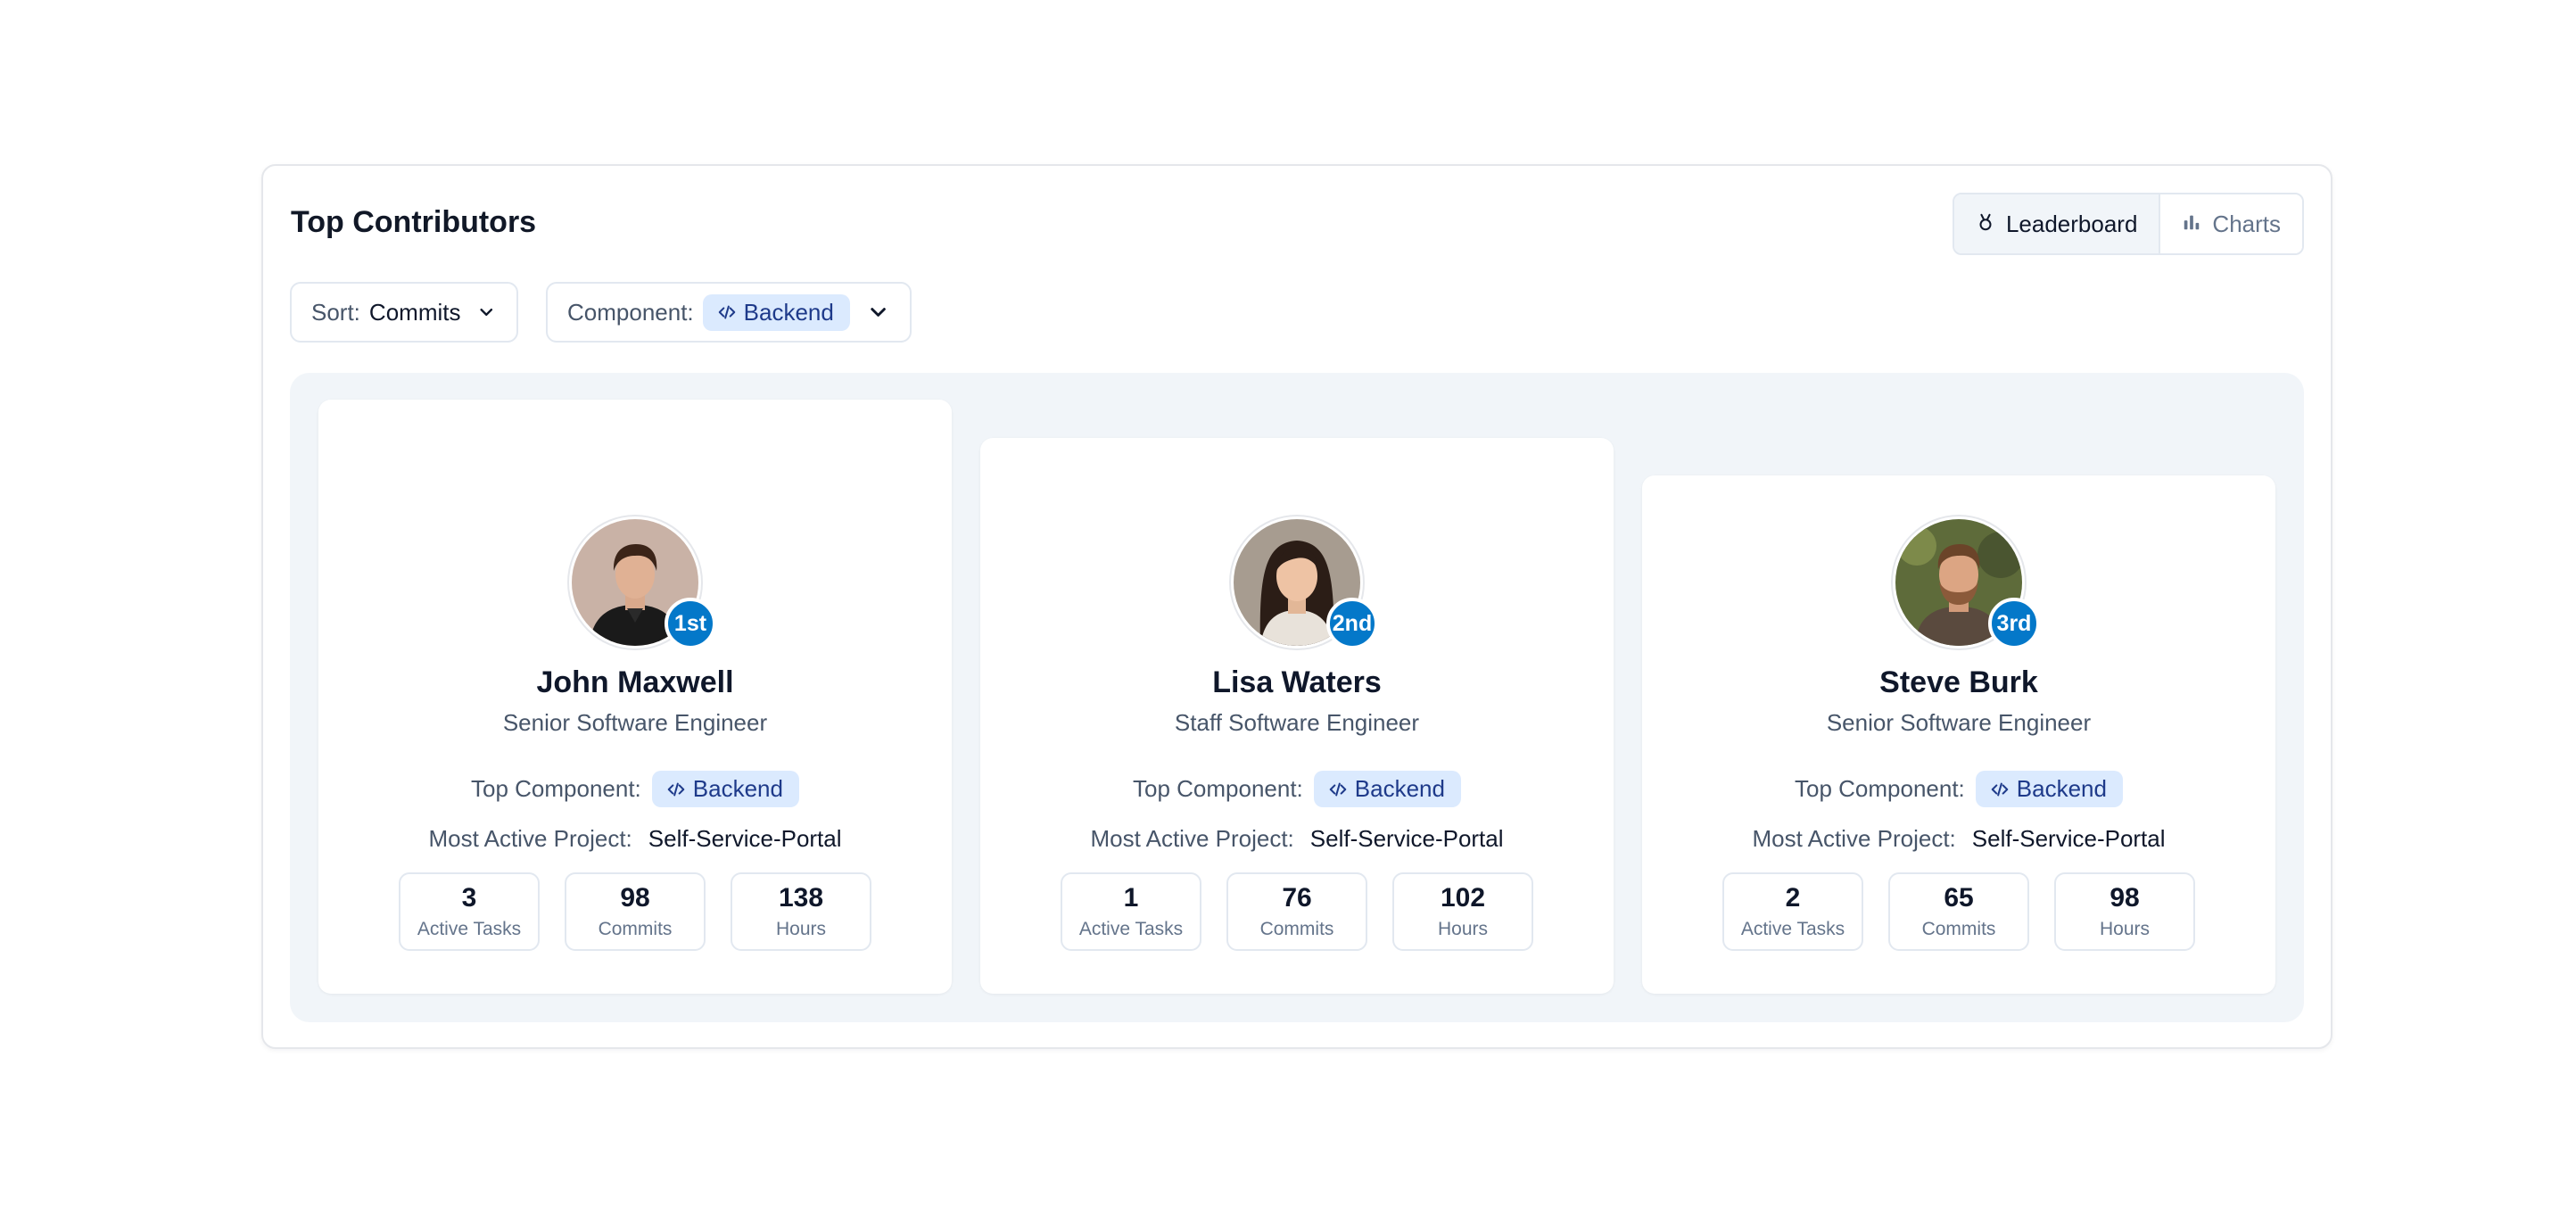 This screenshot has height=1206, width=2576. Describe the element at coordinates (691, 623) in the screenshot. I see `rank-badge: 1st` at that location.